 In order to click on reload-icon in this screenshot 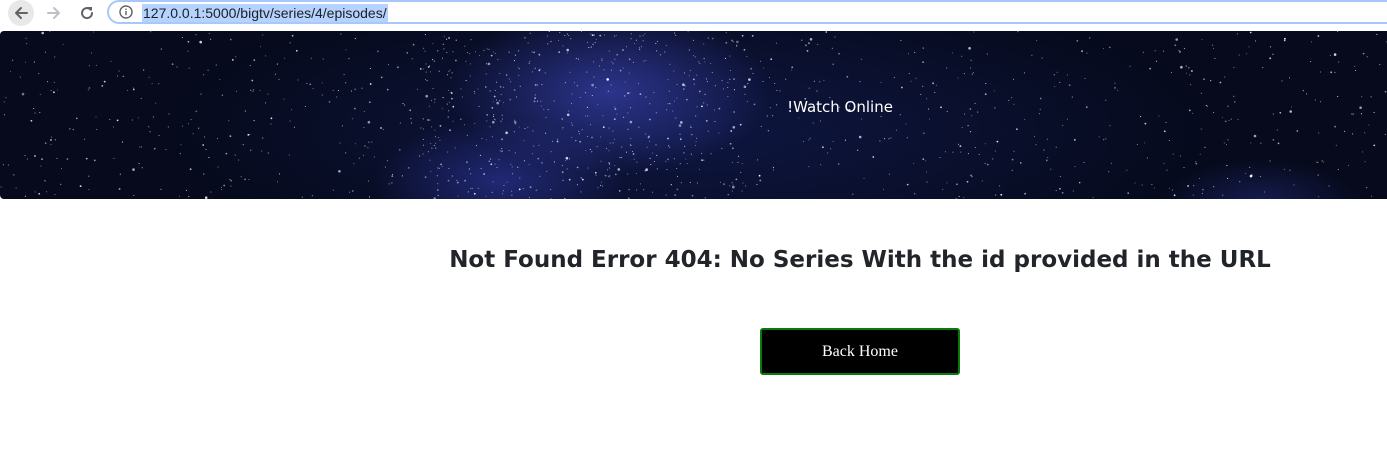, I will do `click(87, 13)`.